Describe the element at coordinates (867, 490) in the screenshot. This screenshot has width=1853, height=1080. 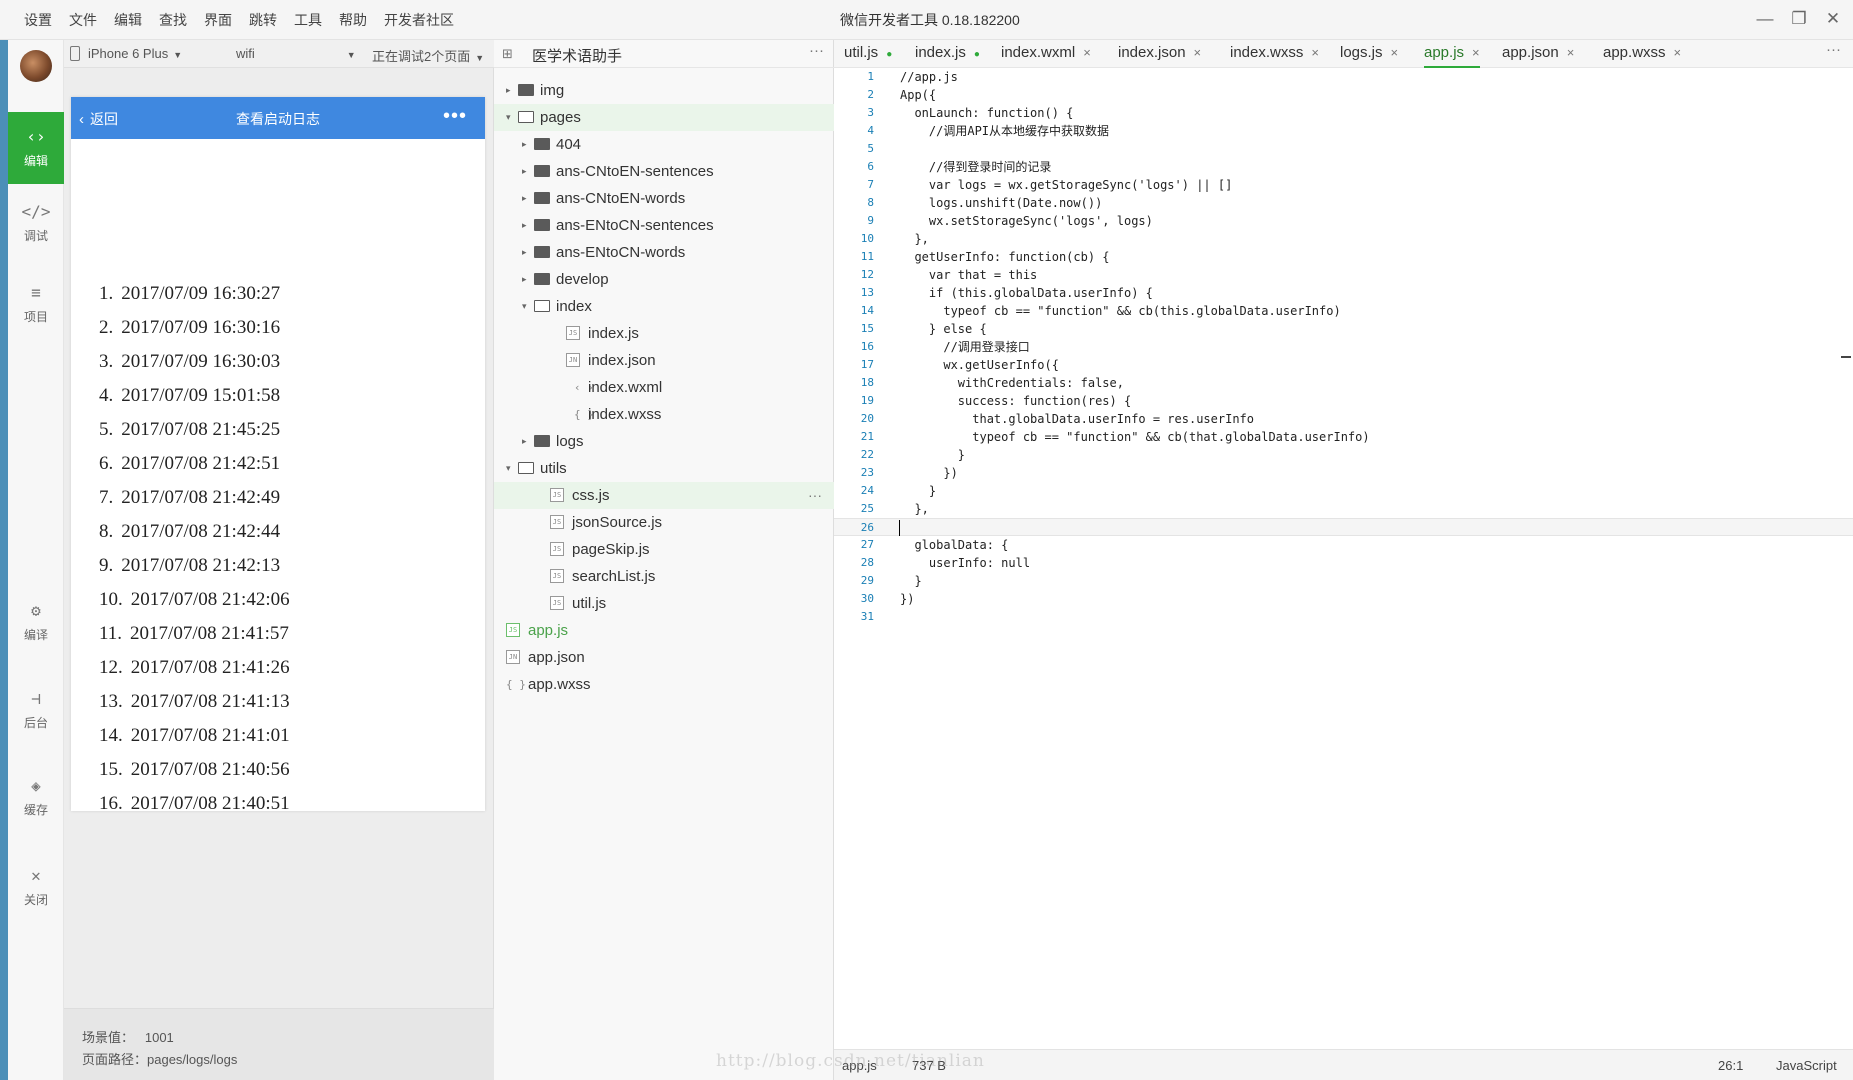
I see `line-number: 24` at that location.